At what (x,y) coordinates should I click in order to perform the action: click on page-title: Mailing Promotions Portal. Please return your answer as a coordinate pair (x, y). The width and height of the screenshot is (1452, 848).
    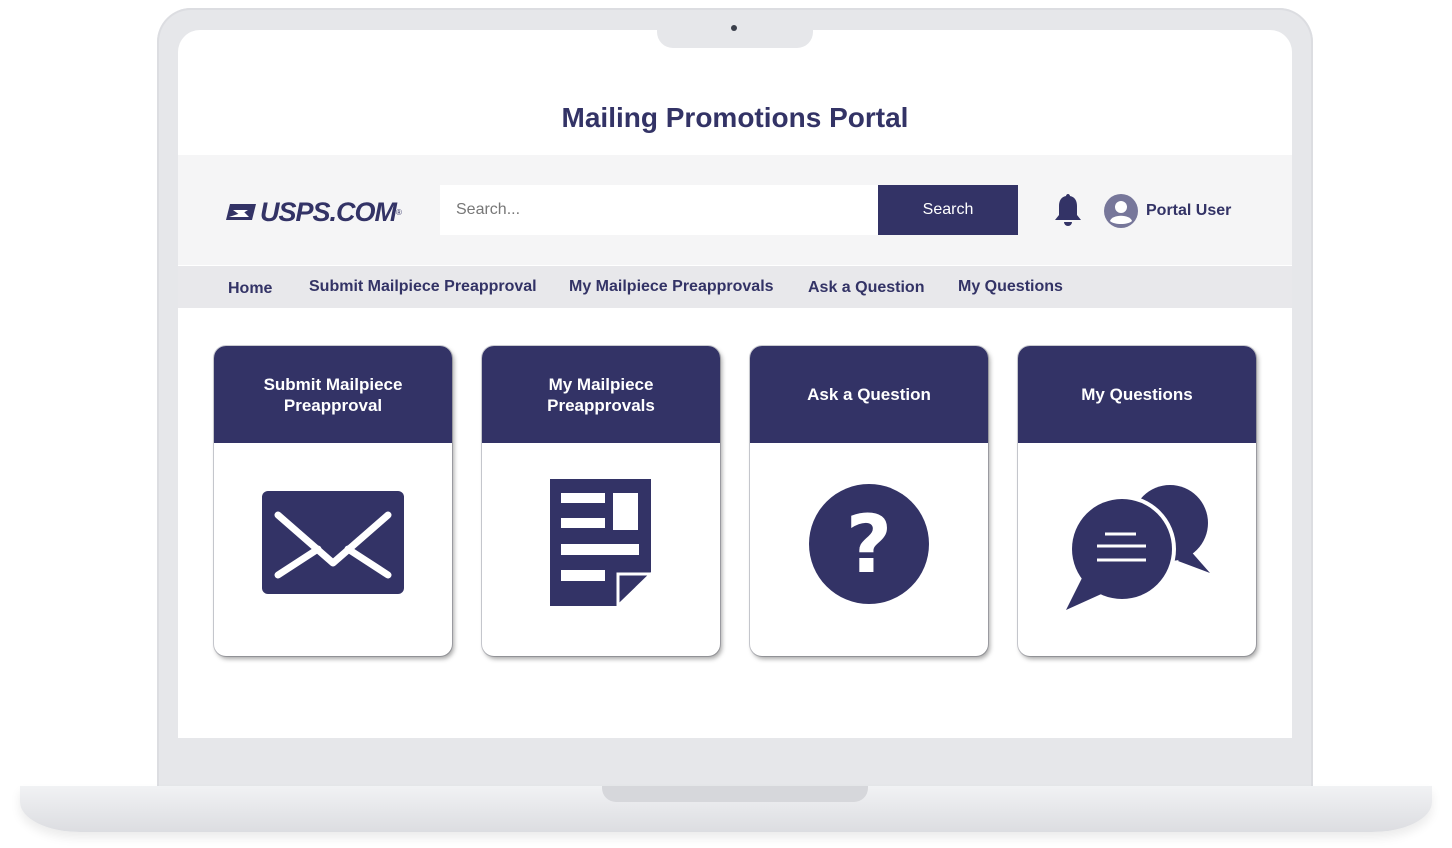
    Looking at the image, I should click on (735, 117).